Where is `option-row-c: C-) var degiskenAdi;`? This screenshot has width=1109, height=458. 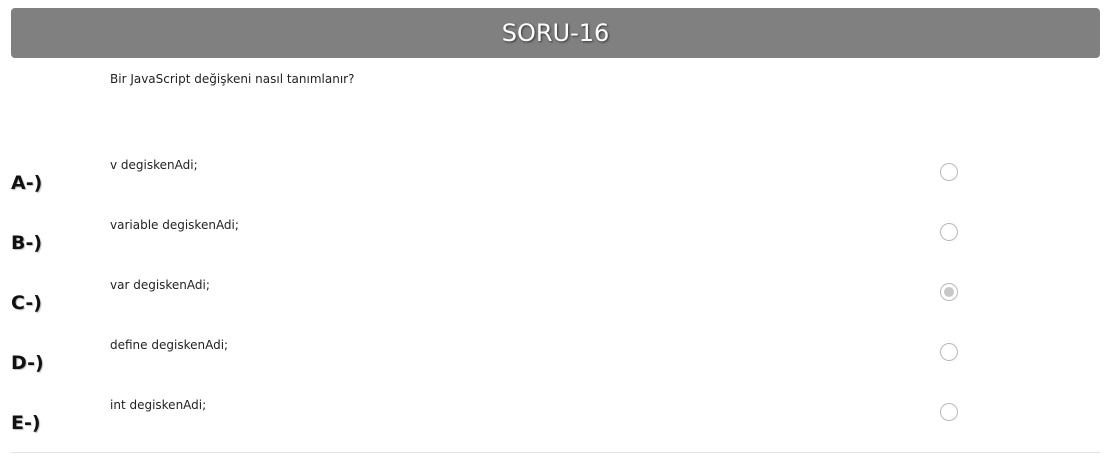 option-row-c: C-) var degiskenAdi; is located at coordinates (554, 308).